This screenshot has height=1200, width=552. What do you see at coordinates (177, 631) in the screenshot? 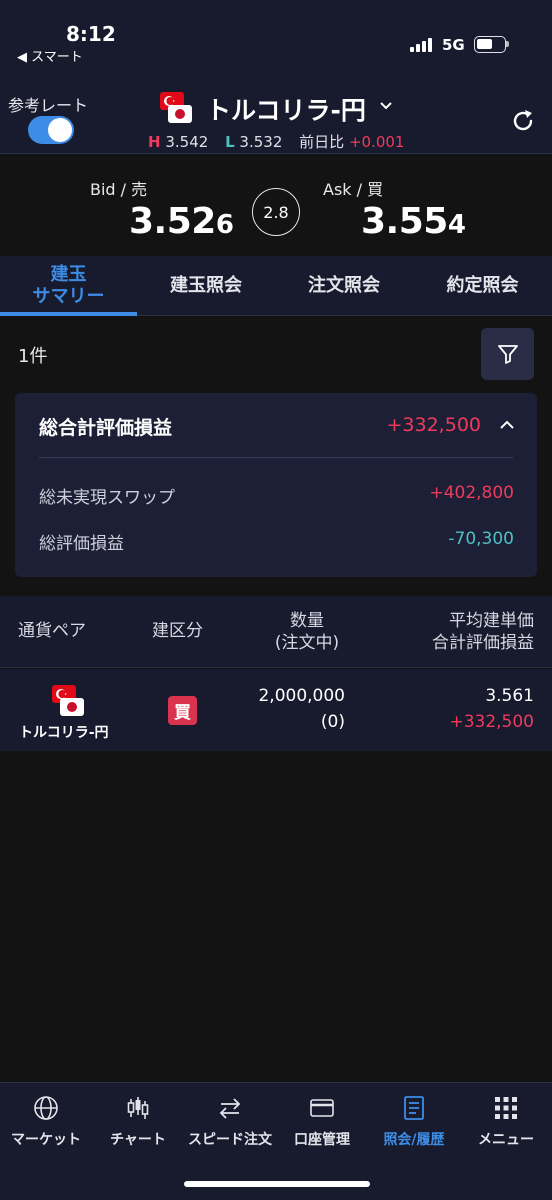
I see `header-side: 建区分` at bounding box center [177, 631].